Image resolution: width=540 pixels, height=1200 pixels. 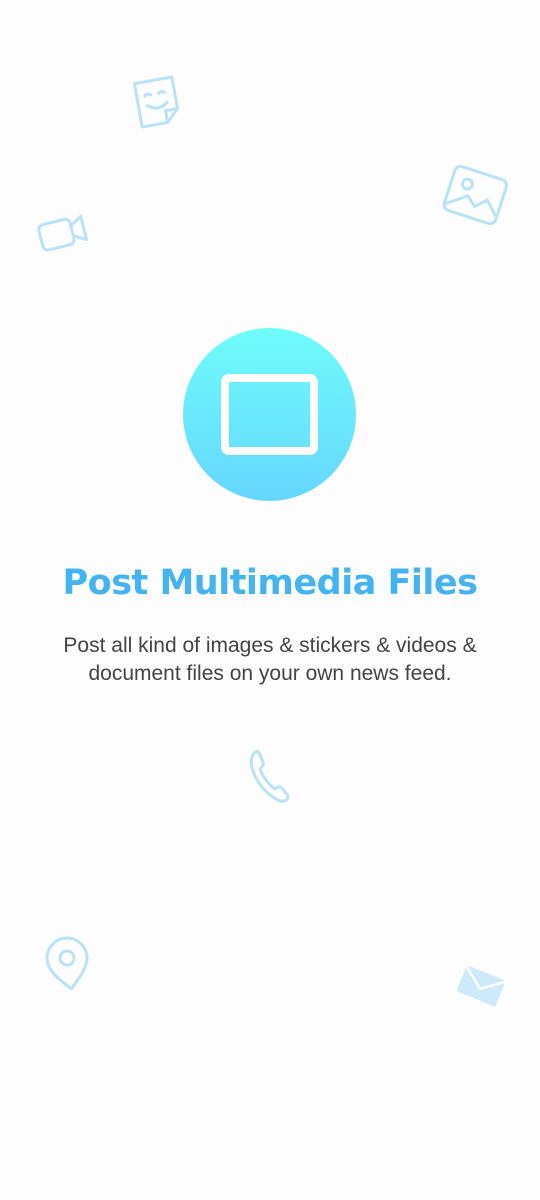 I want to click on page-title: Post Multimedia Files, so click(x=270, y=583).